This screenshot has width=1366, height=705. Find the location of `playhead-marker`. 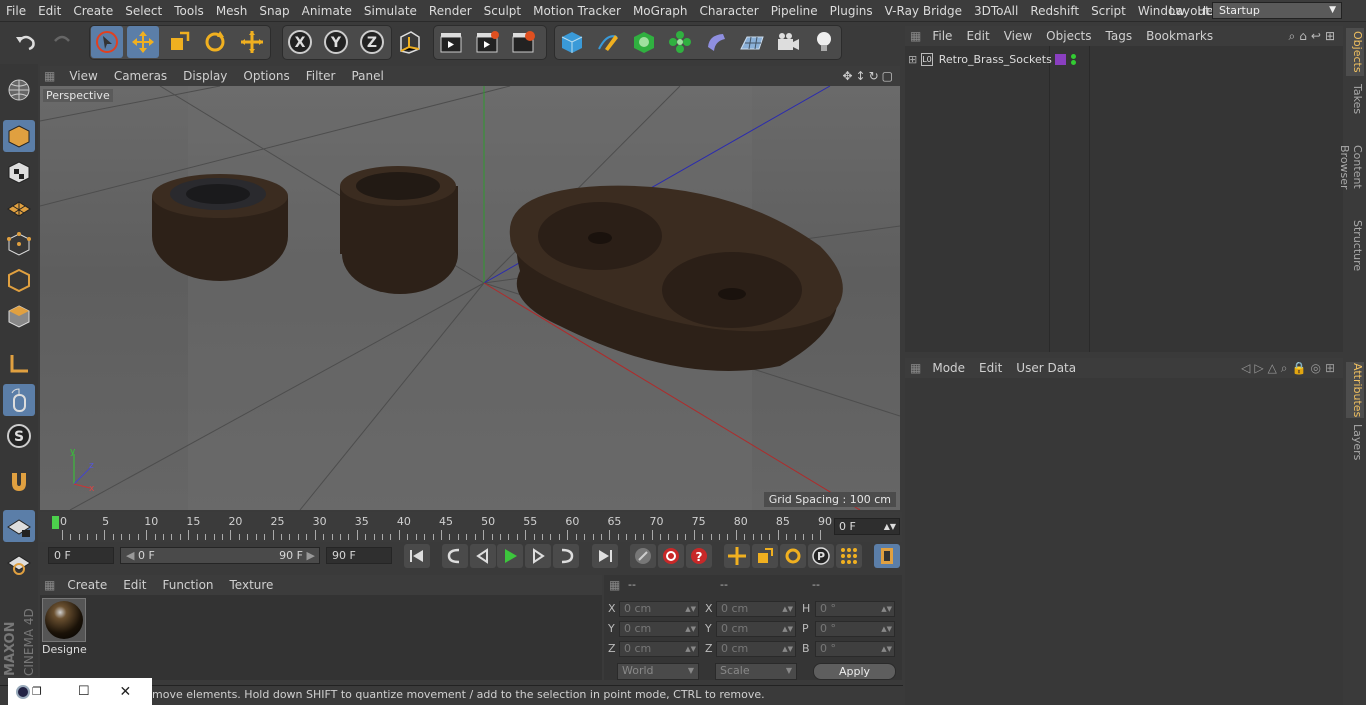

playhead-marker is located at coordinates (55, 522).